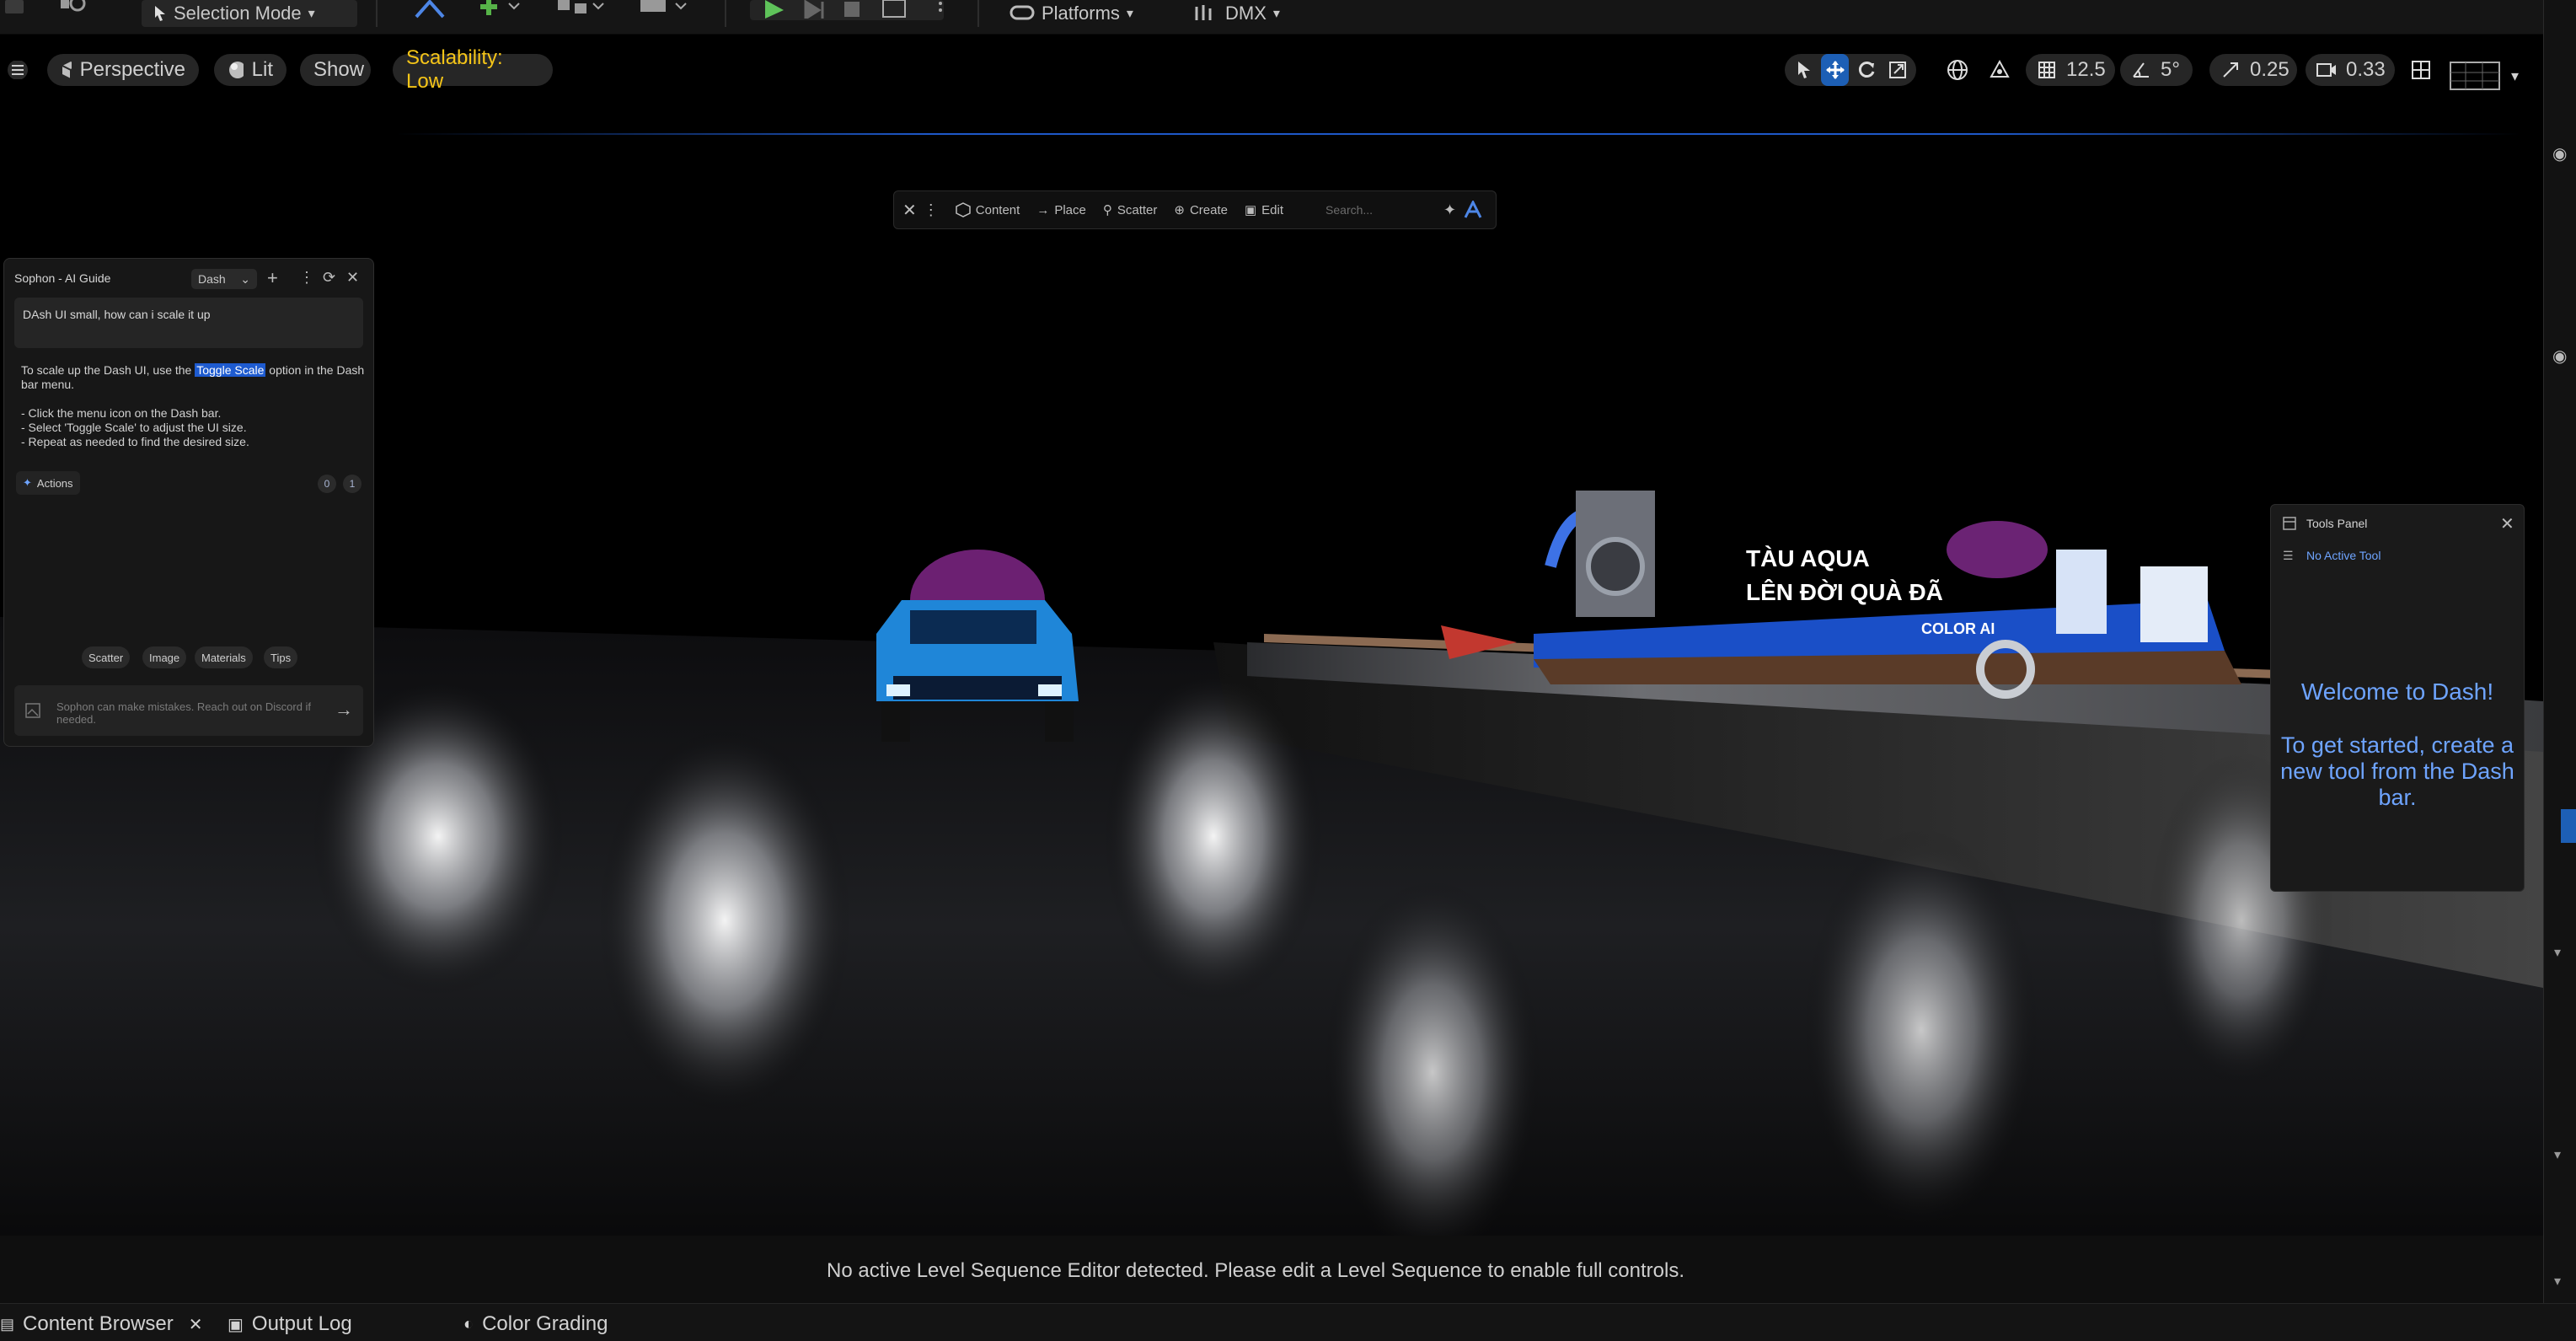  Describe the element at coordinates (281, 657) in the screenshot. I see `chip-tips: Tips` at that location.